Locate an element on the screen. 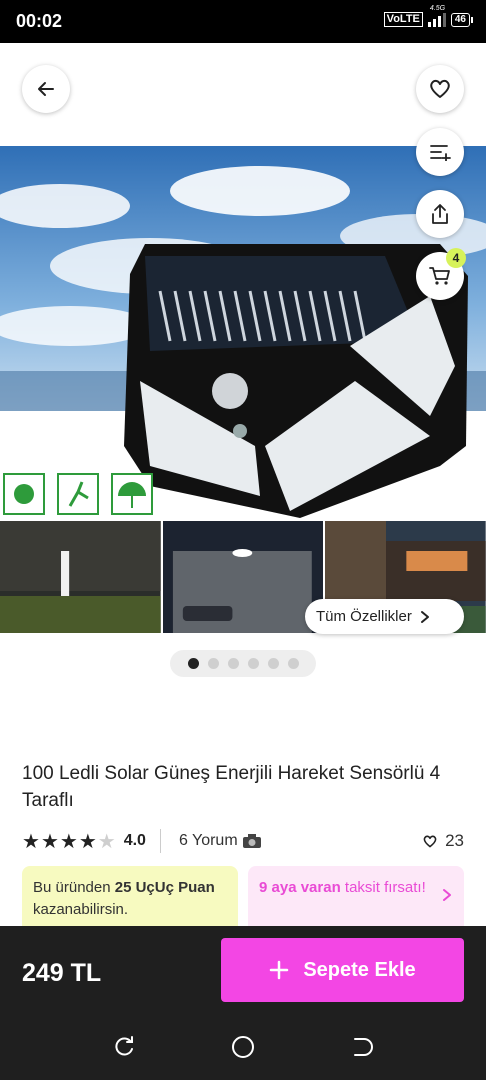  likes-count: 23 is located at coordinates (454, 840).